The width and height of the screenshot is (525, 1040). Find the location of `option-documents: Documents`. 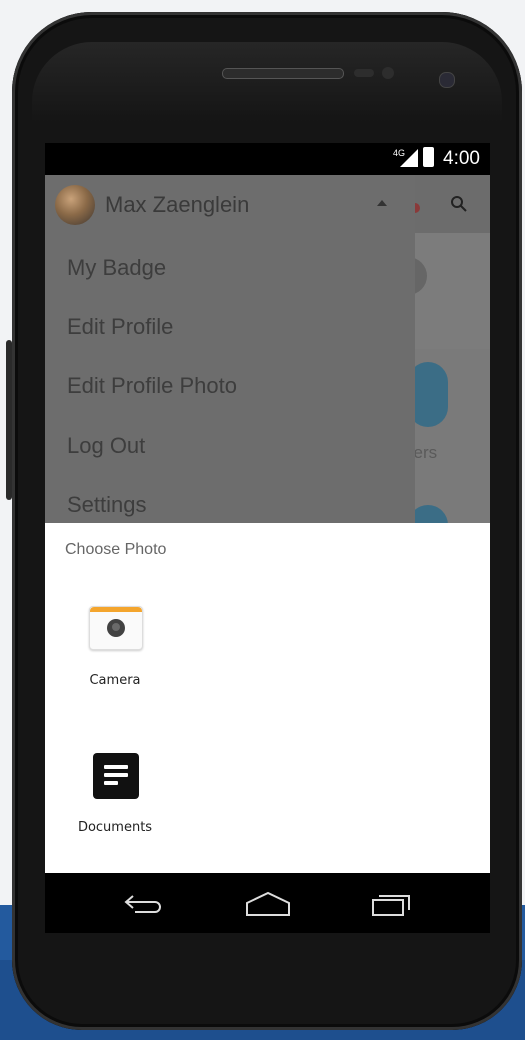

option-documents: Documents is located at coordinates (115, 798).